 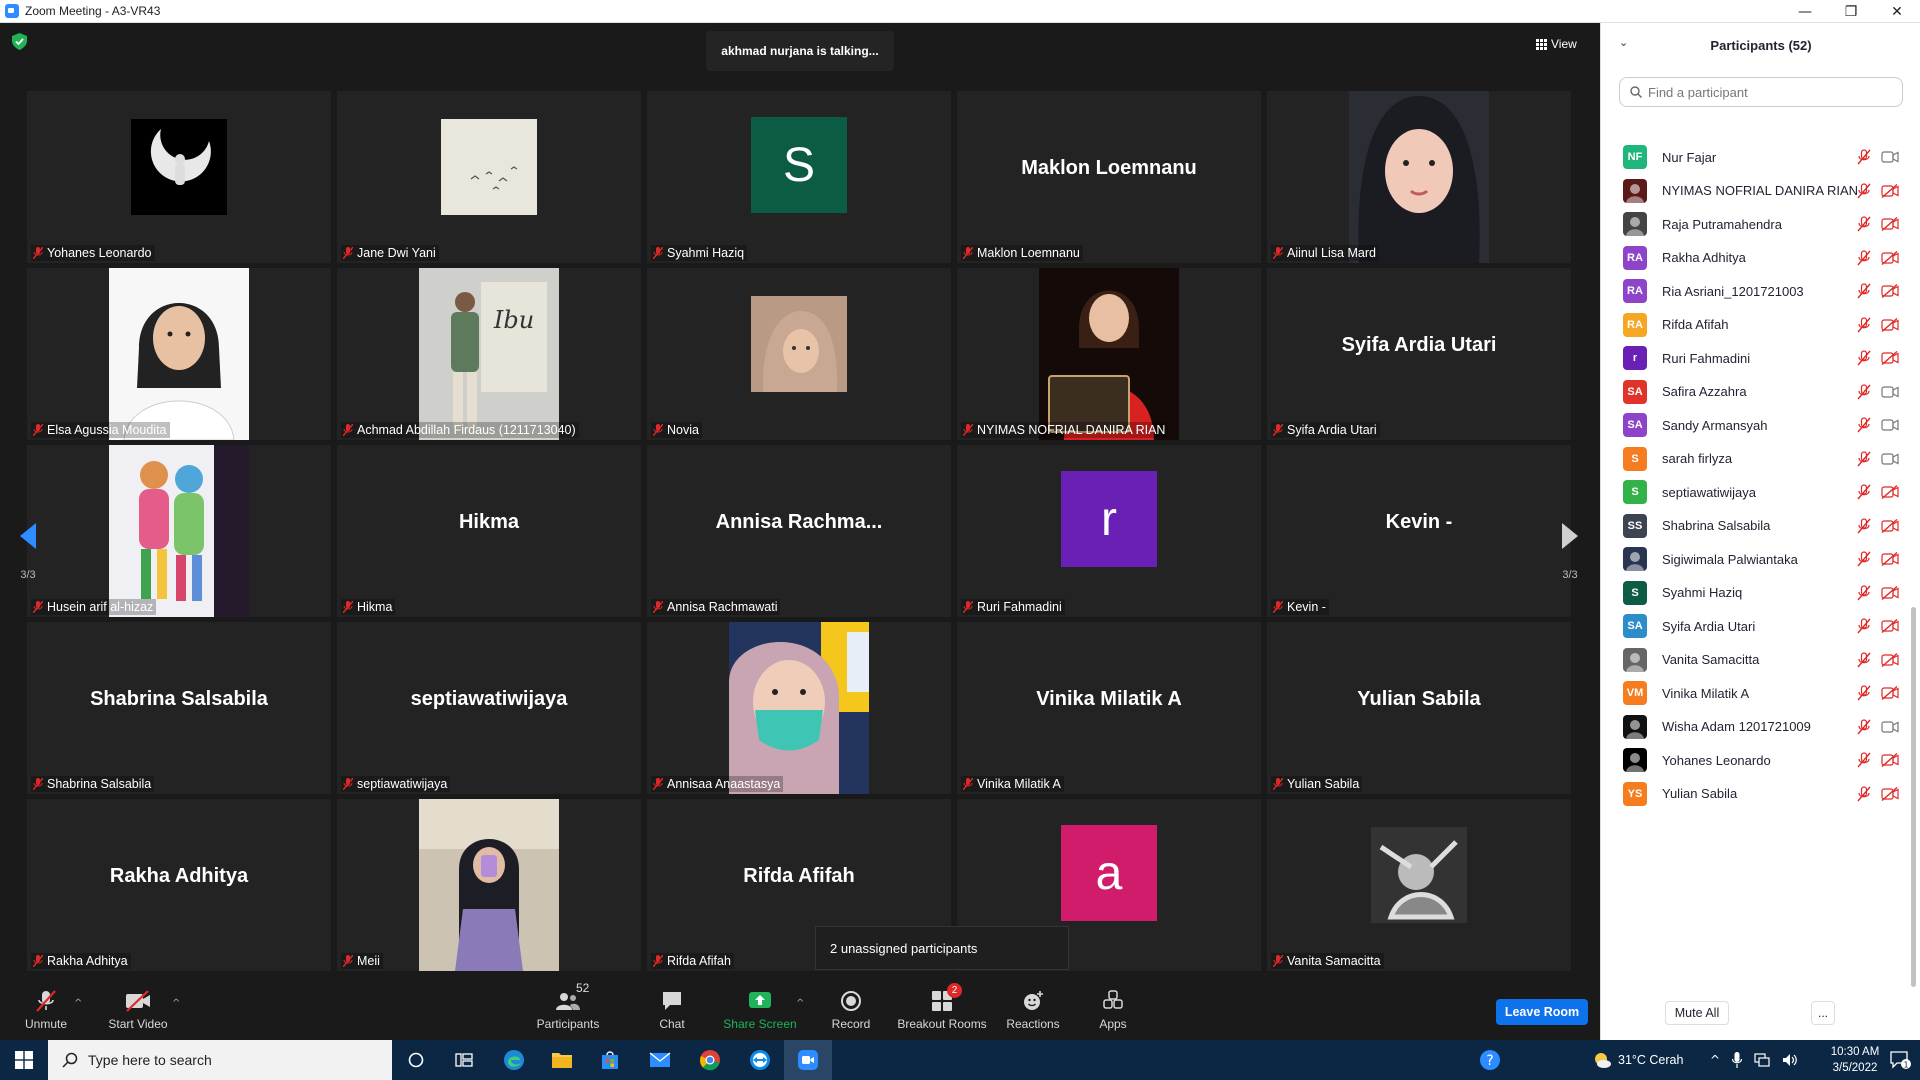 I want to click on edge-button, so click(x=514, y=1060).